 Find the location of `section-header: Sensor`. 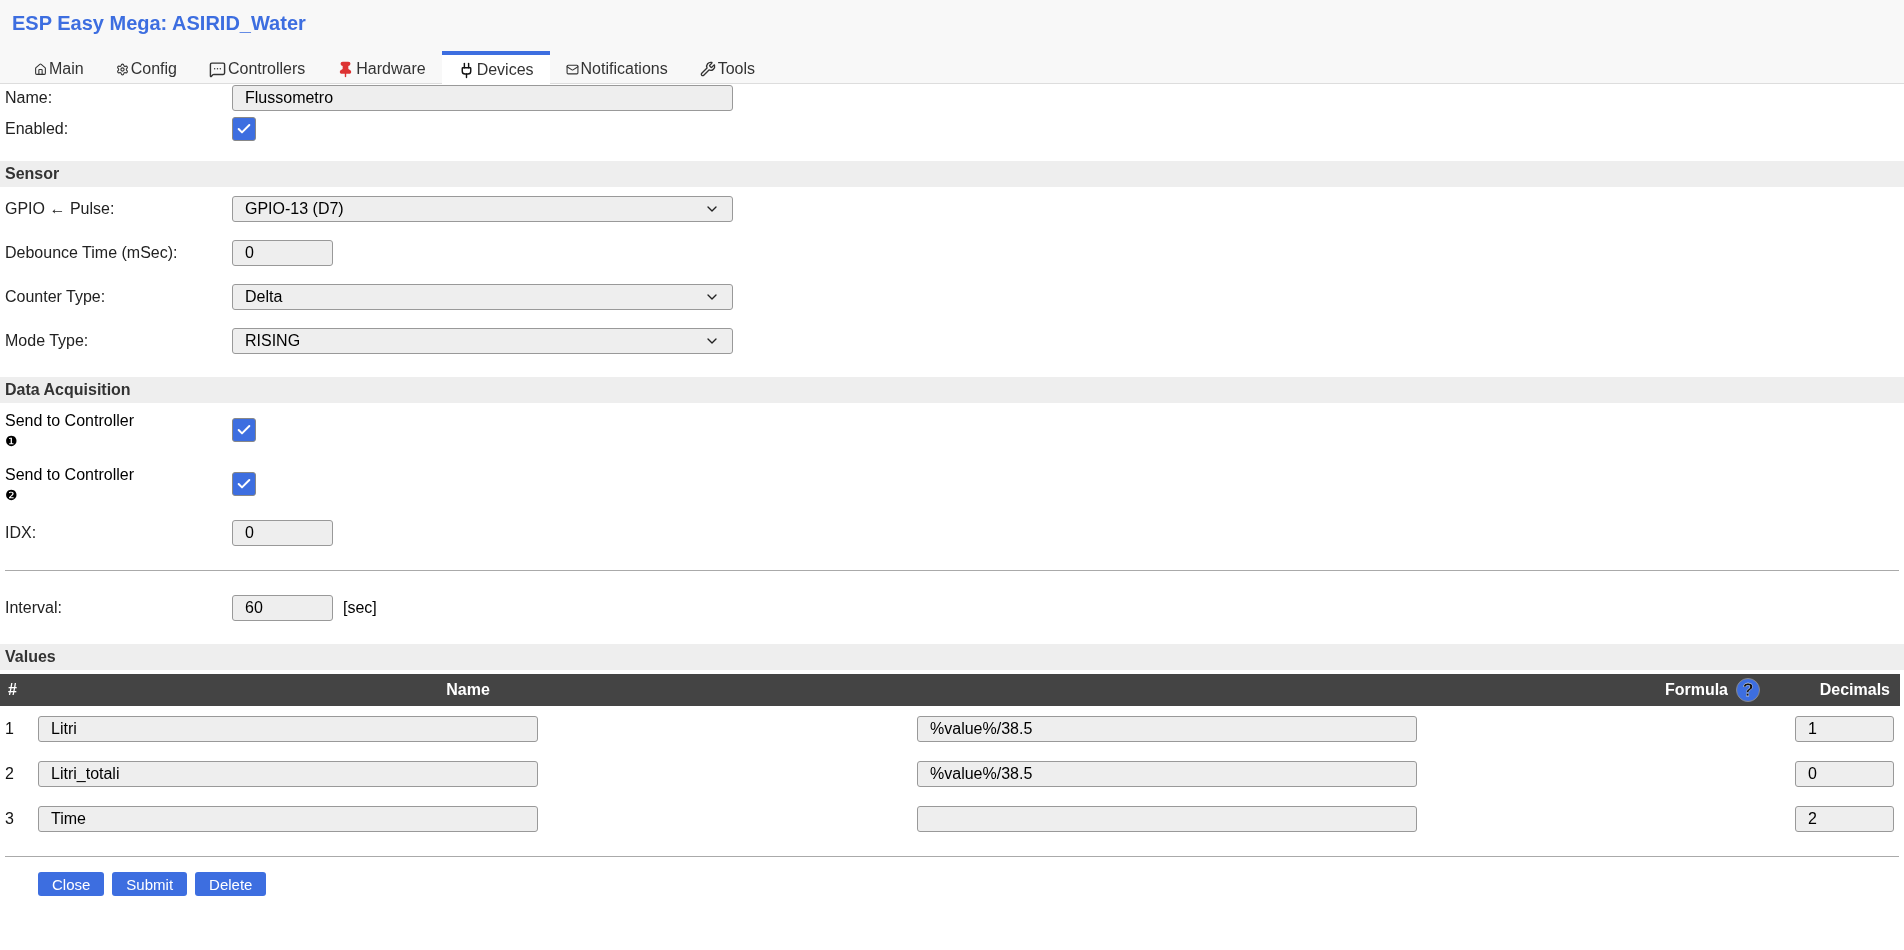

section-header: Sensor is located at coordinates (952, 174).